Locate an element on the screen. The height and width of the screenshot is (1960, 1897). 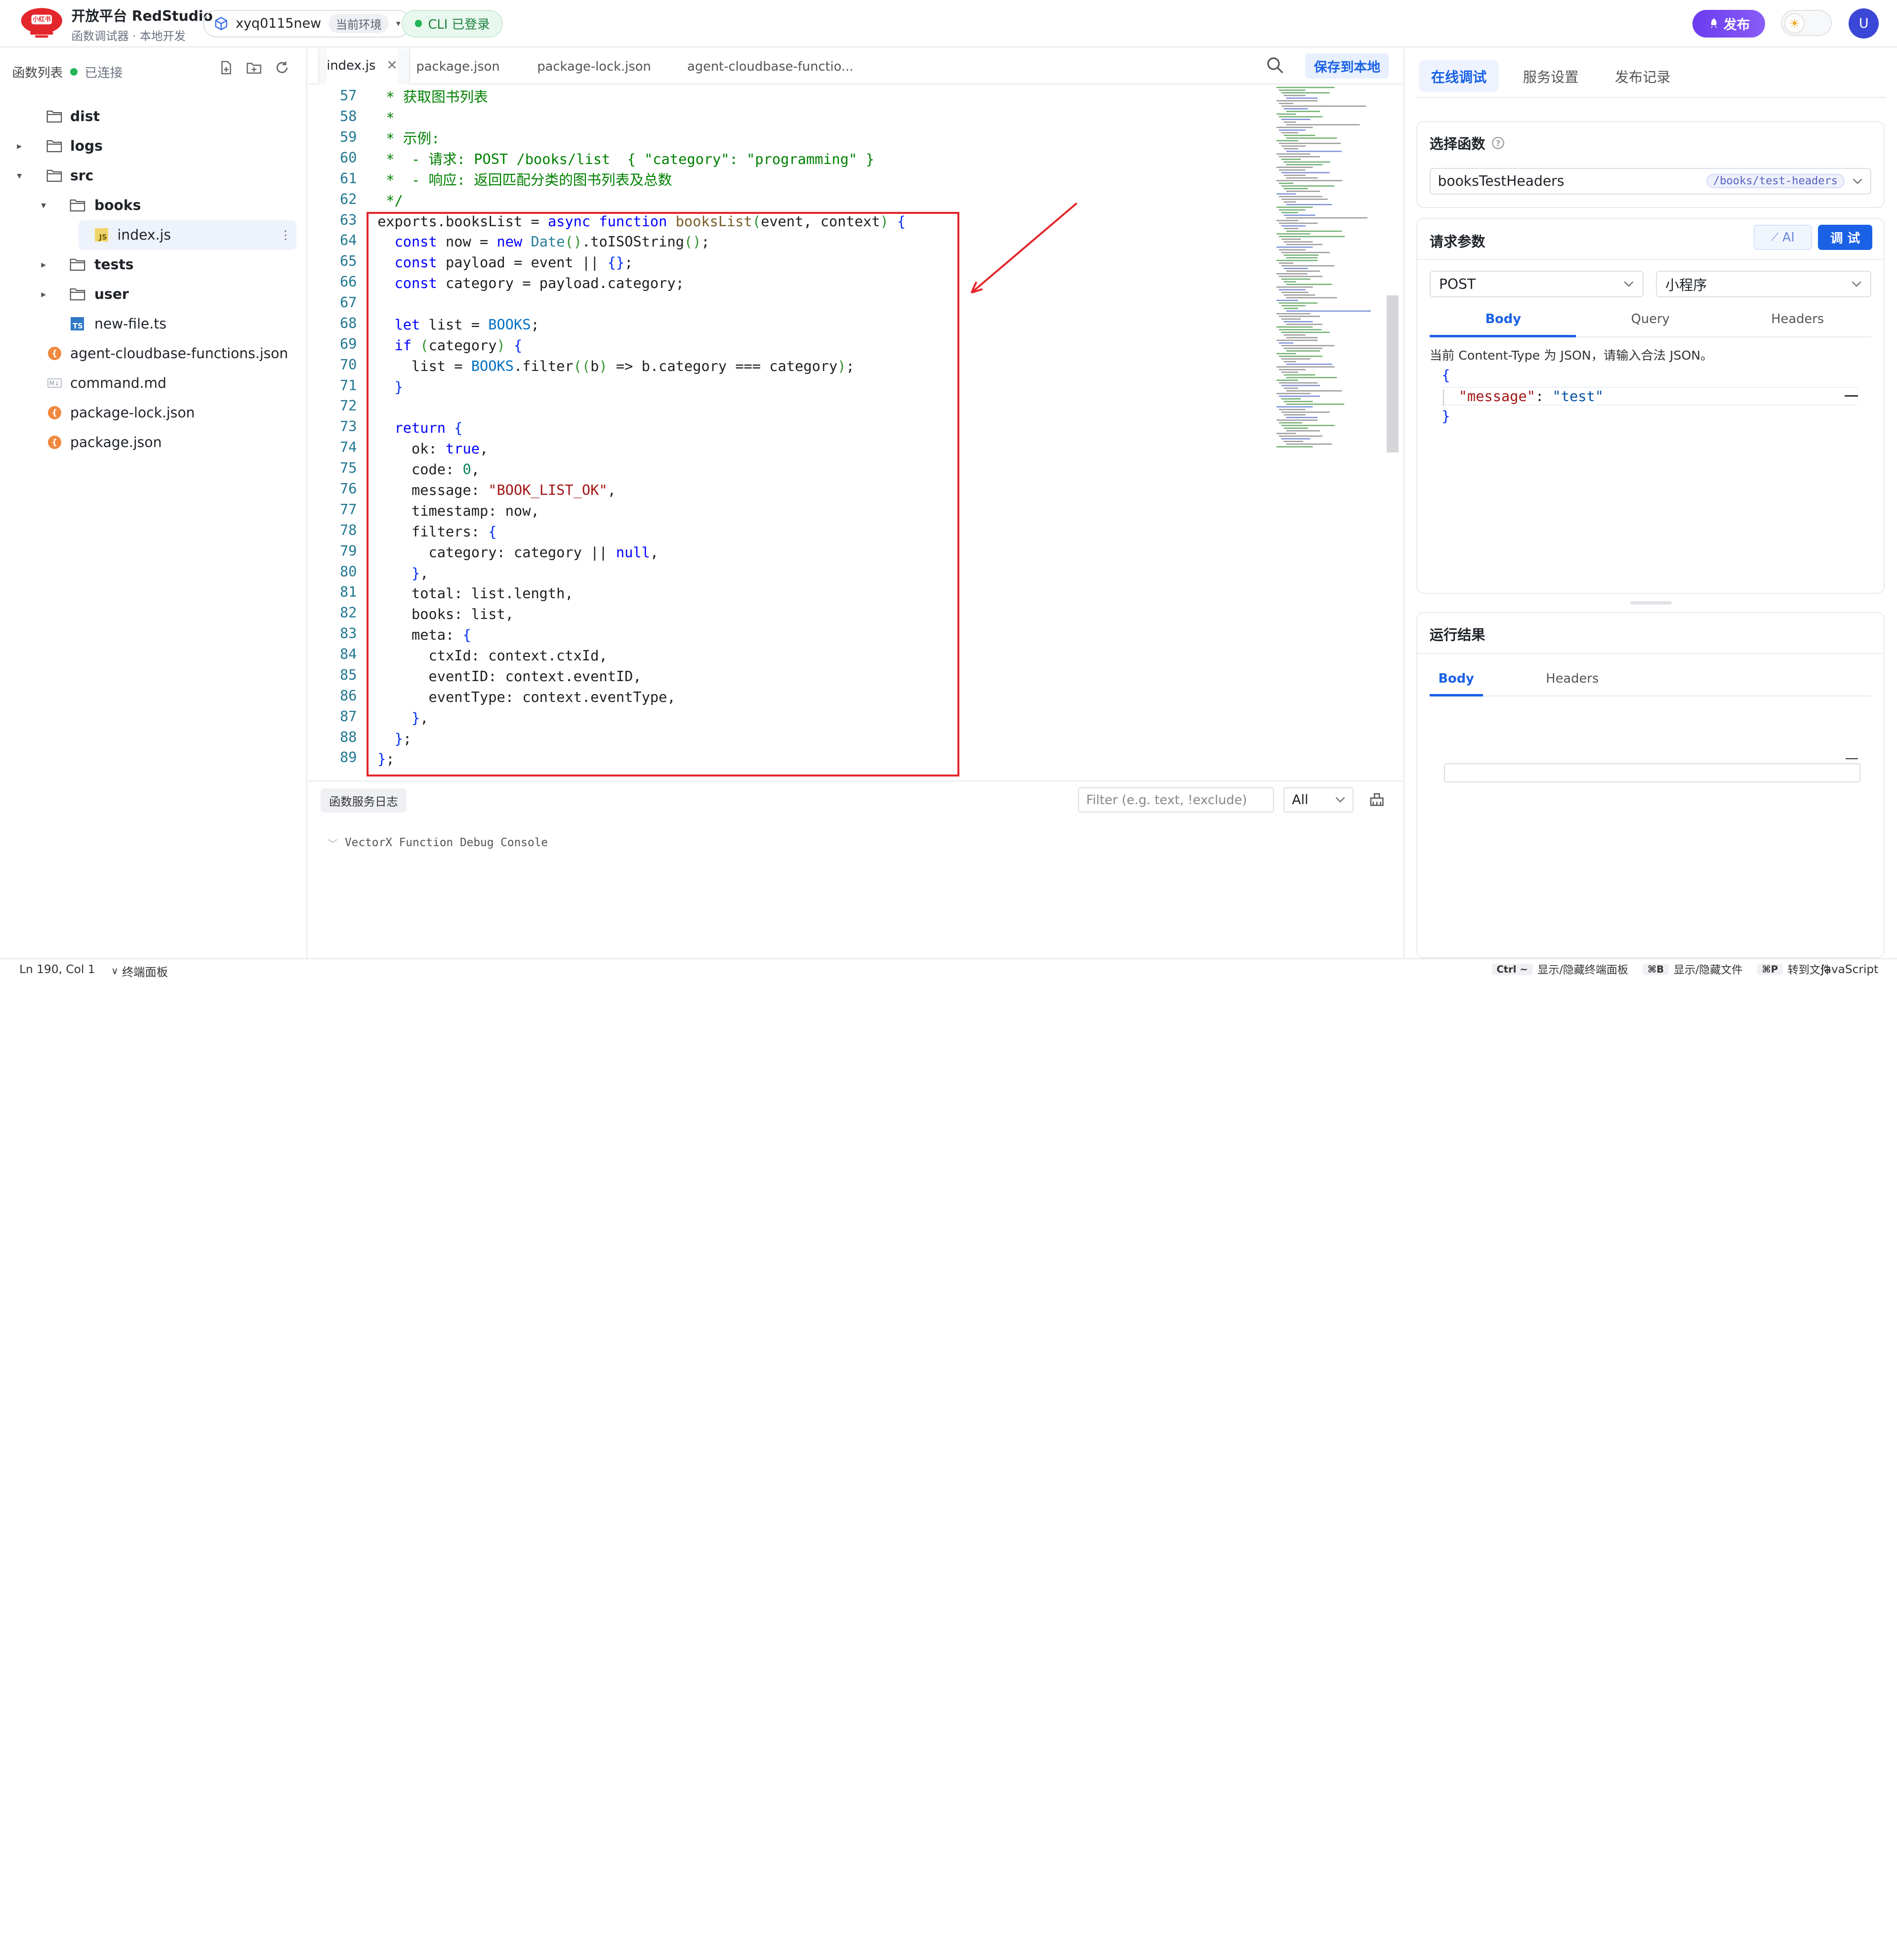
minimap is located at coordinates (1322, 278).